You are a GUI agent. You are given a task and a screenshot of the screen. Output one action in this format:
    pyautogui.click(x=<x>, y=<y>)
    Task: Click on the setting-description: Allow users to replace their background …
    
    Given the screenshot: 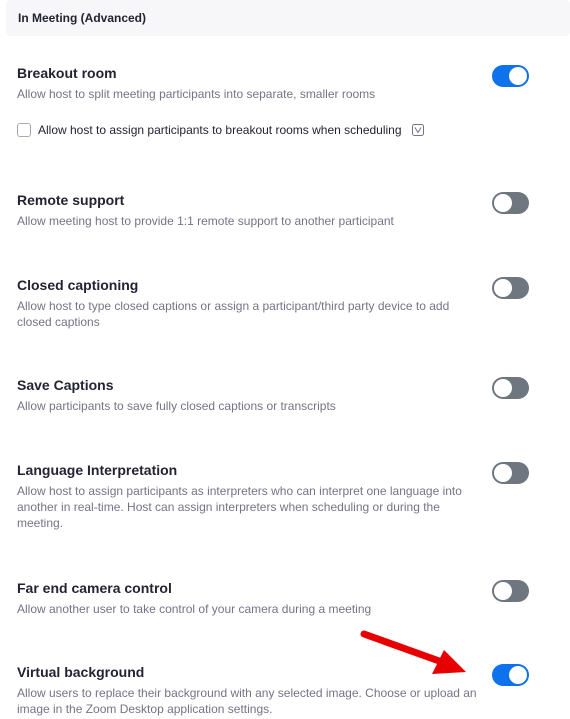 What is the action you would take?
    pyautogui.click(x=247, y=701)
    